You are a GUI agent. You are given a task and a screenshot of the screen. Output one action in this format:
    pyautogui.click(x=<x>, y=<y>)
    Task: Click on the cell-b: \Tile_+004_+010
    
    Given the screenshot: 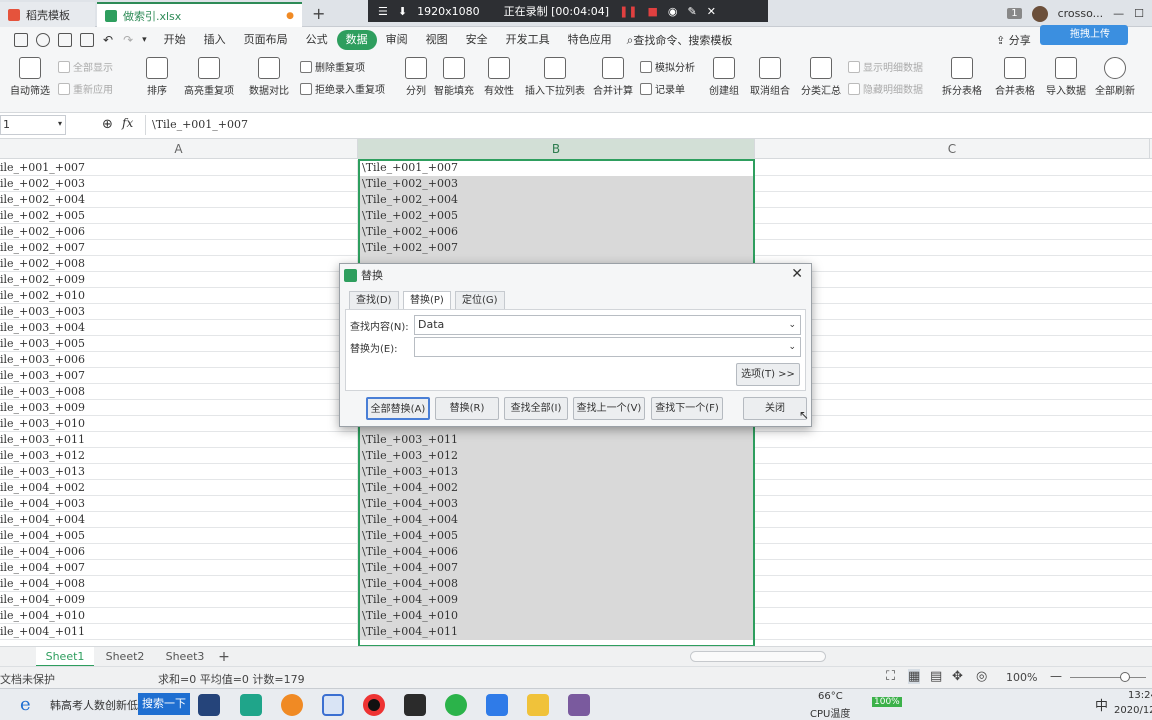 What is the action you would take?
    pyautogui.click(x=556, y=616)
    